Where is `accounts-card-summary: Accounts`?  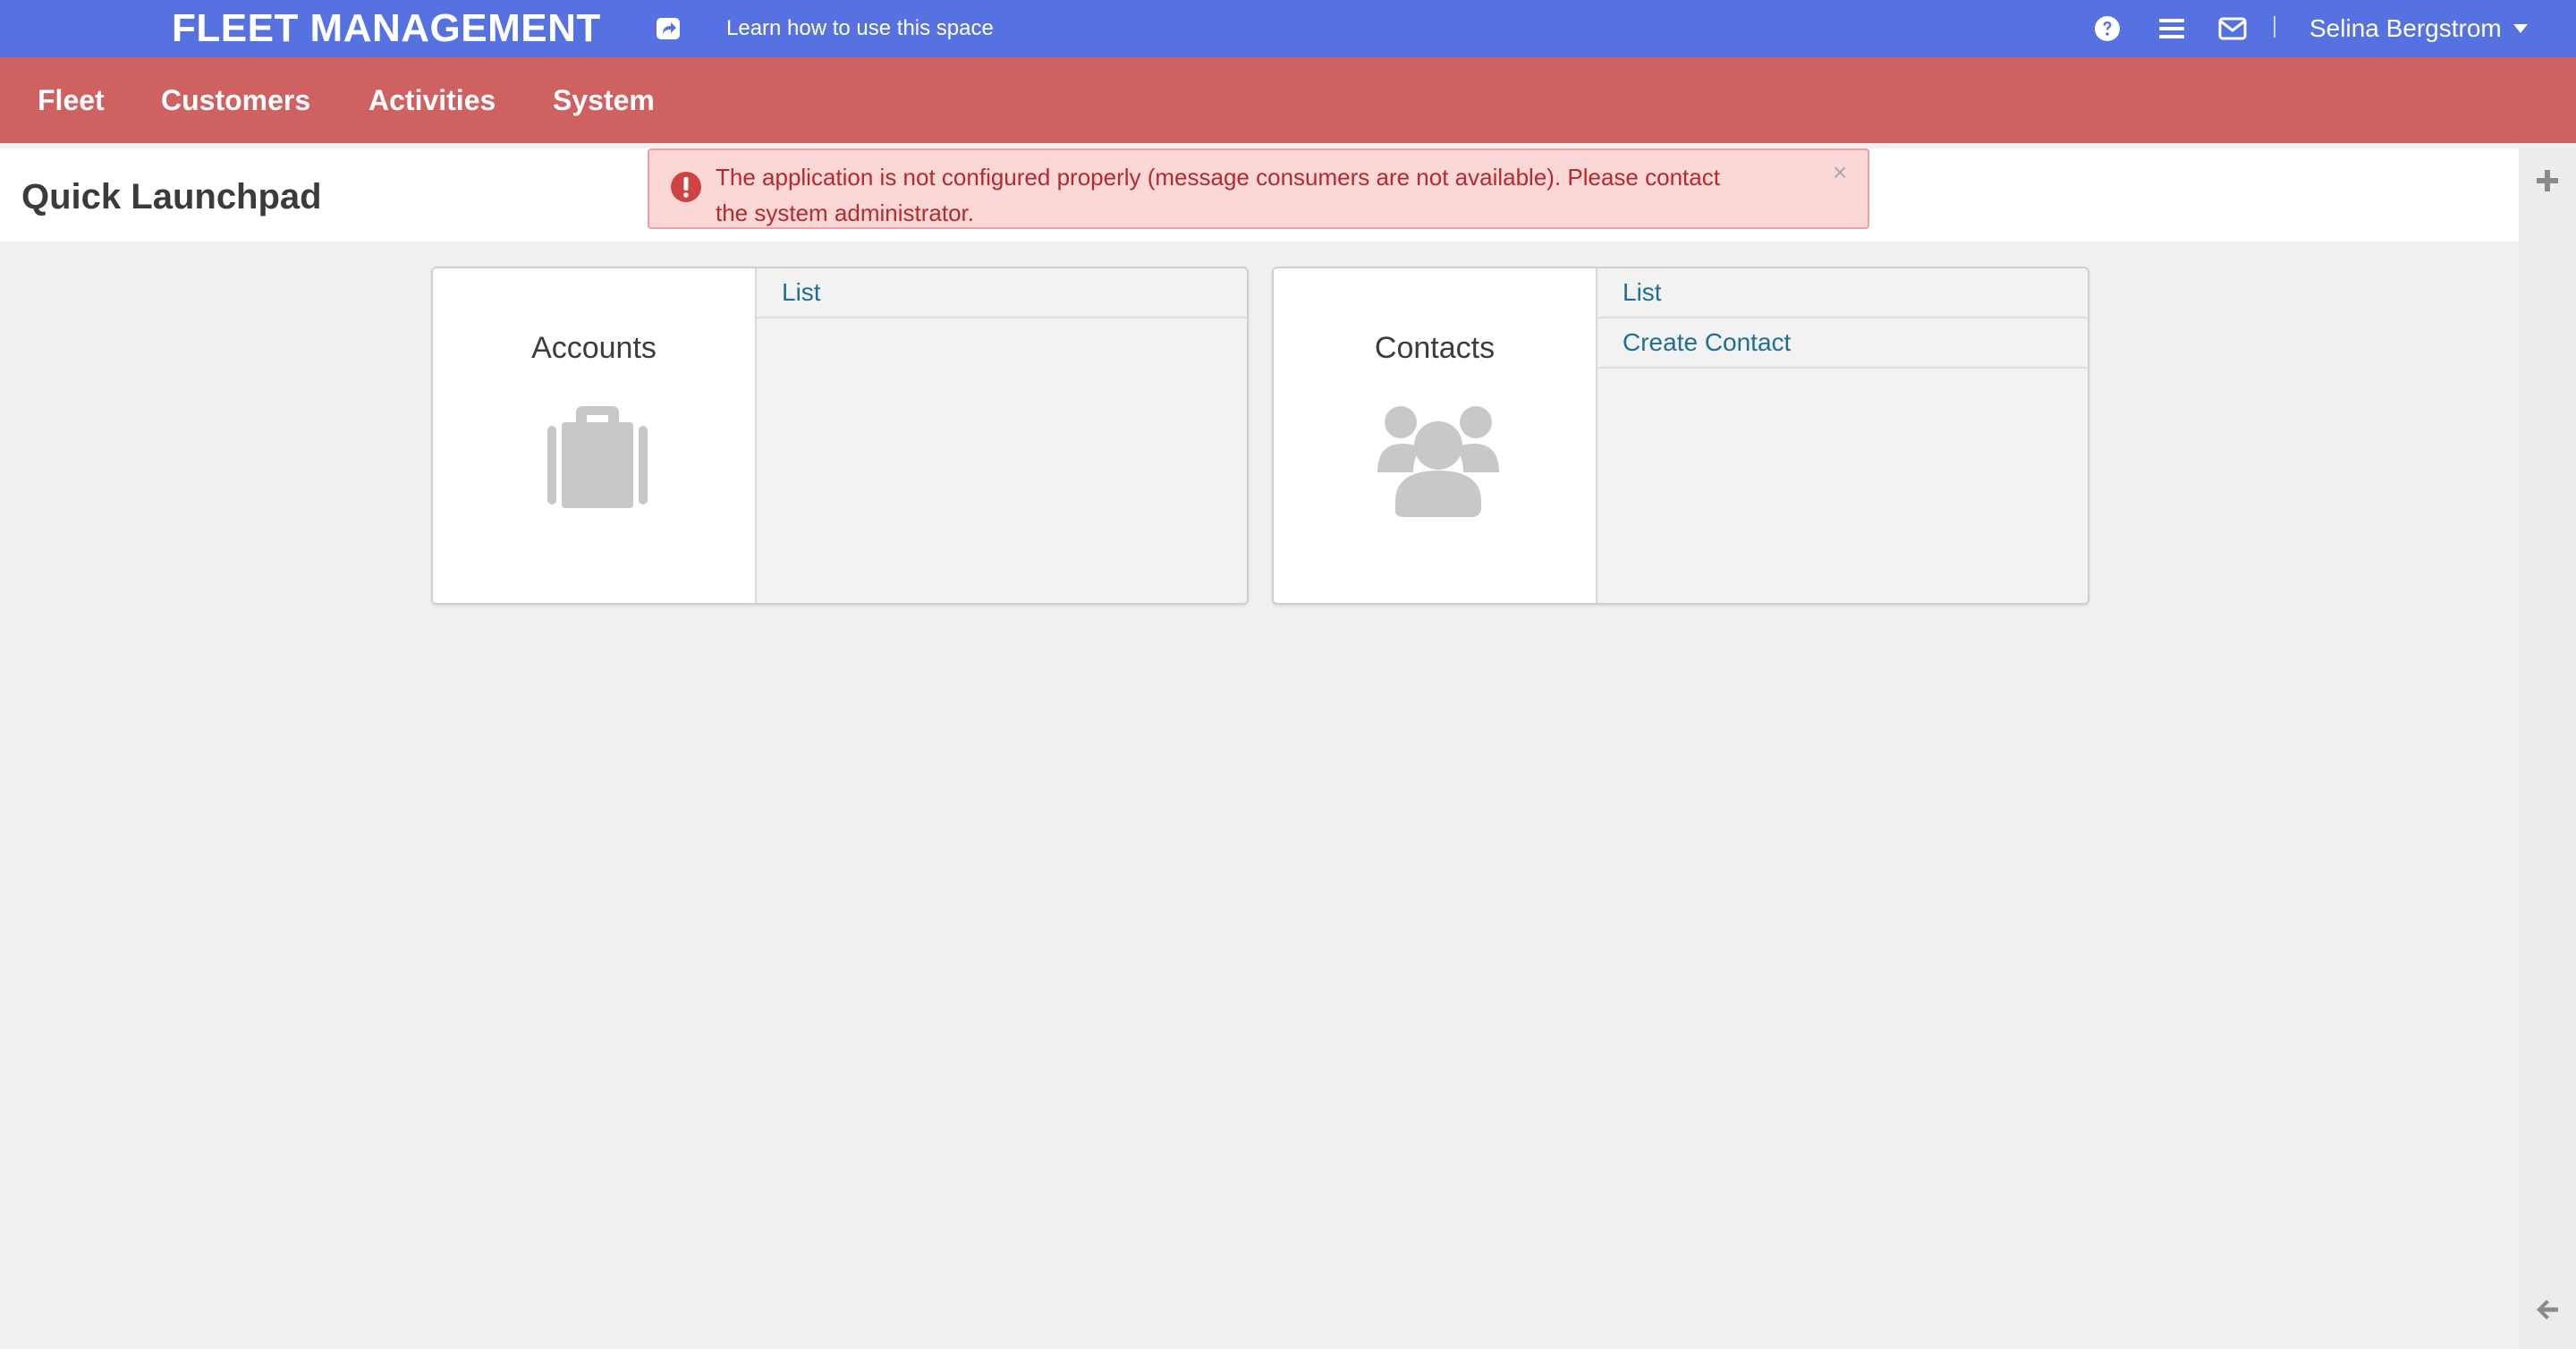
accounts-card-summary: Accounts is located at coordinates (595, 435).